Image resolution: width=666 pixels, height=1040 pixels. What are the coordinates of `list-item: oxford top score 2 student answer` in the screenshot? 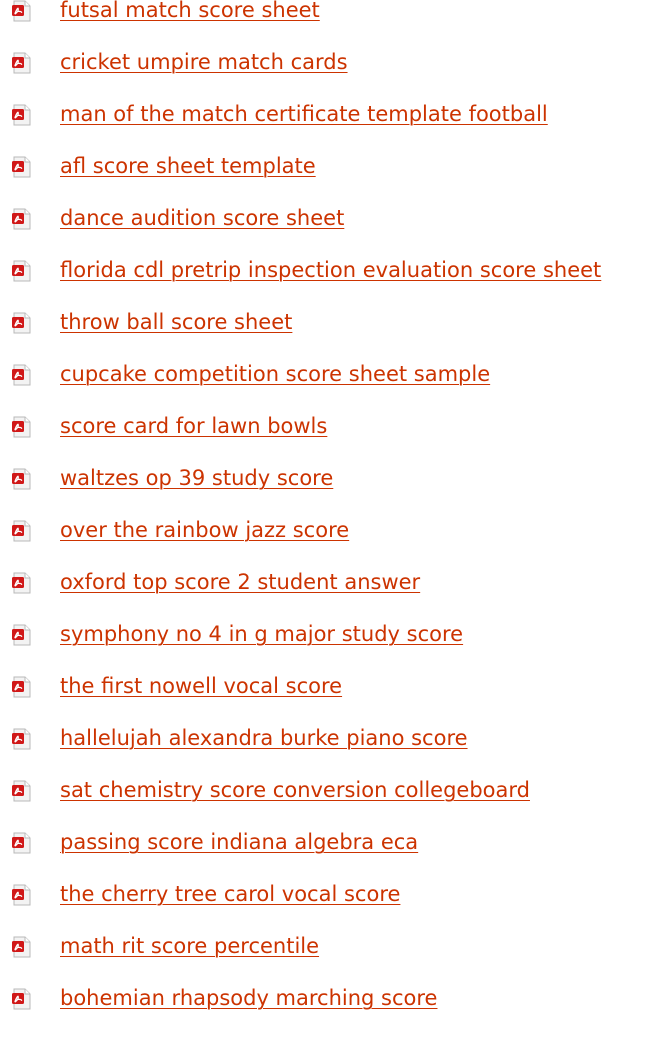 It's located at (333, 598).